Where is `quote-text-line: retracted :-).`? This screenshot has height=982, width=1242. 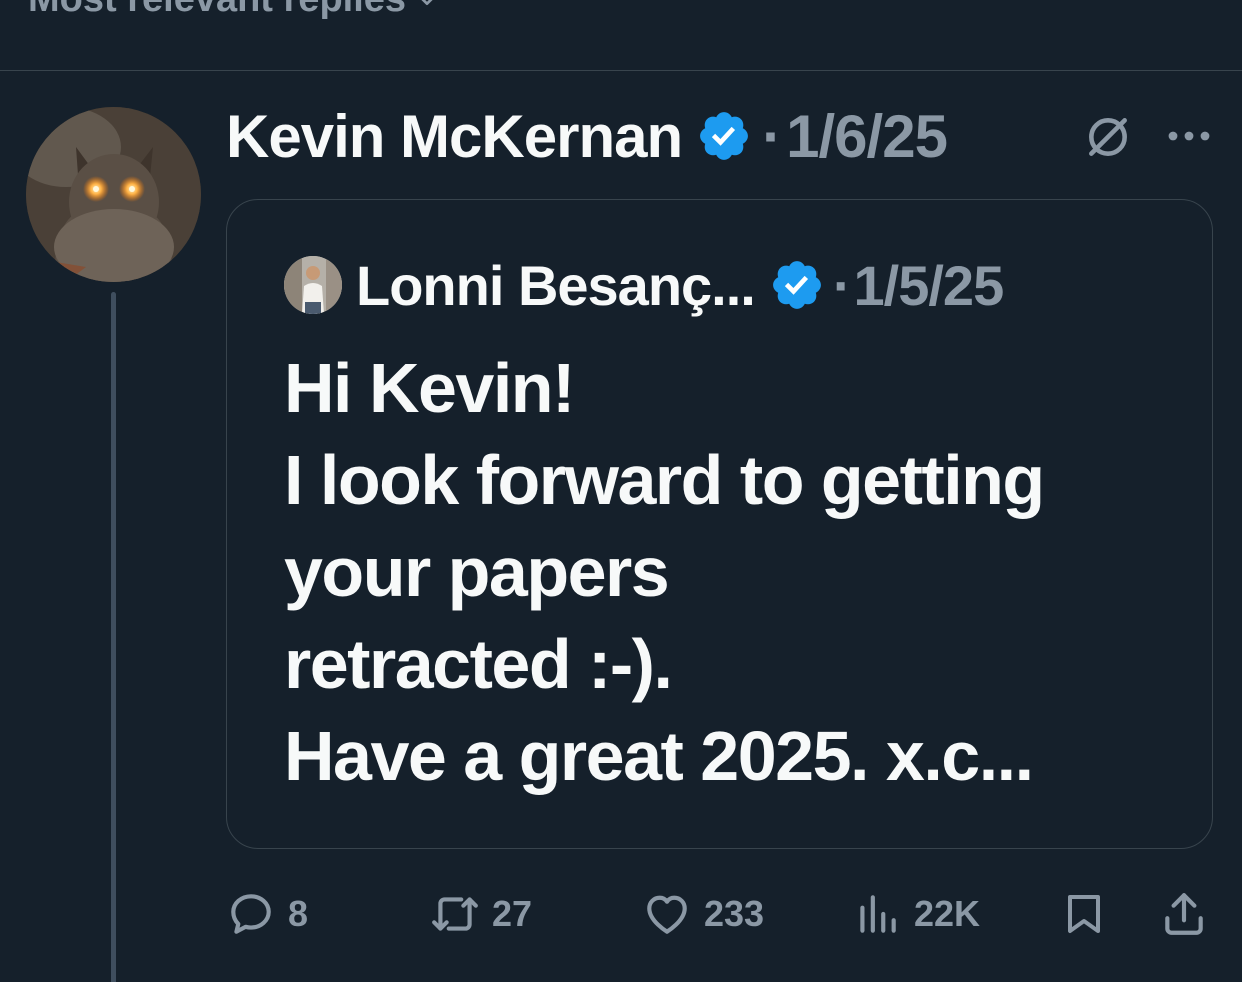 quote-text-line: retracted :-). is located at coordinates (478, 664).